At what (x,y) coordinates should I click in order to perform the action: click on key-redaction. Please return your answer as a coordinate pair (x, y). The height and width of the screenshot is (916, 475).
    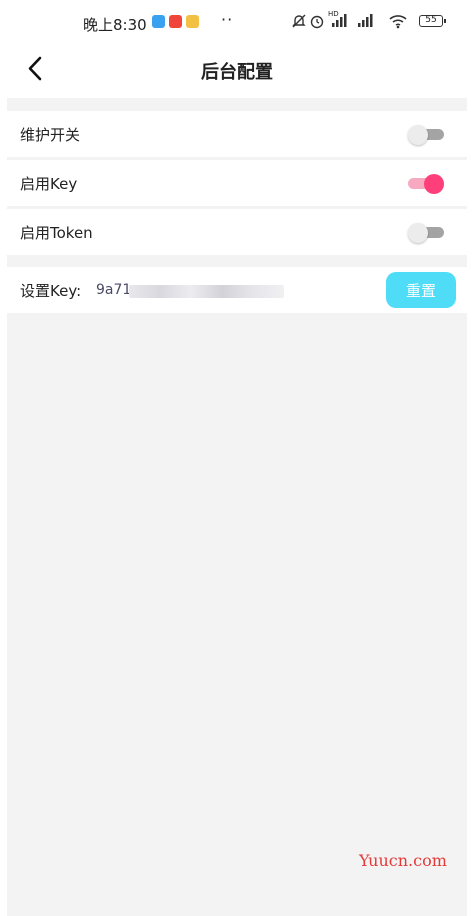
    Looking at the image, I should click on (206, 291).